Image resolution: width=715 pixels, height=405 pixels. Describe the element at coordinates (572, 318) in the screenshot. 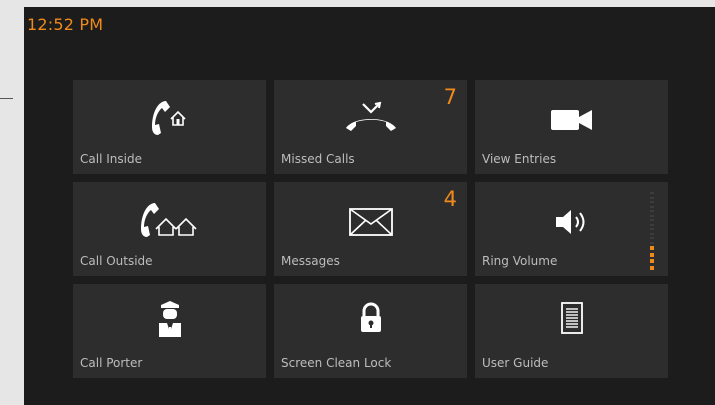

I see `document-icon` at that location.